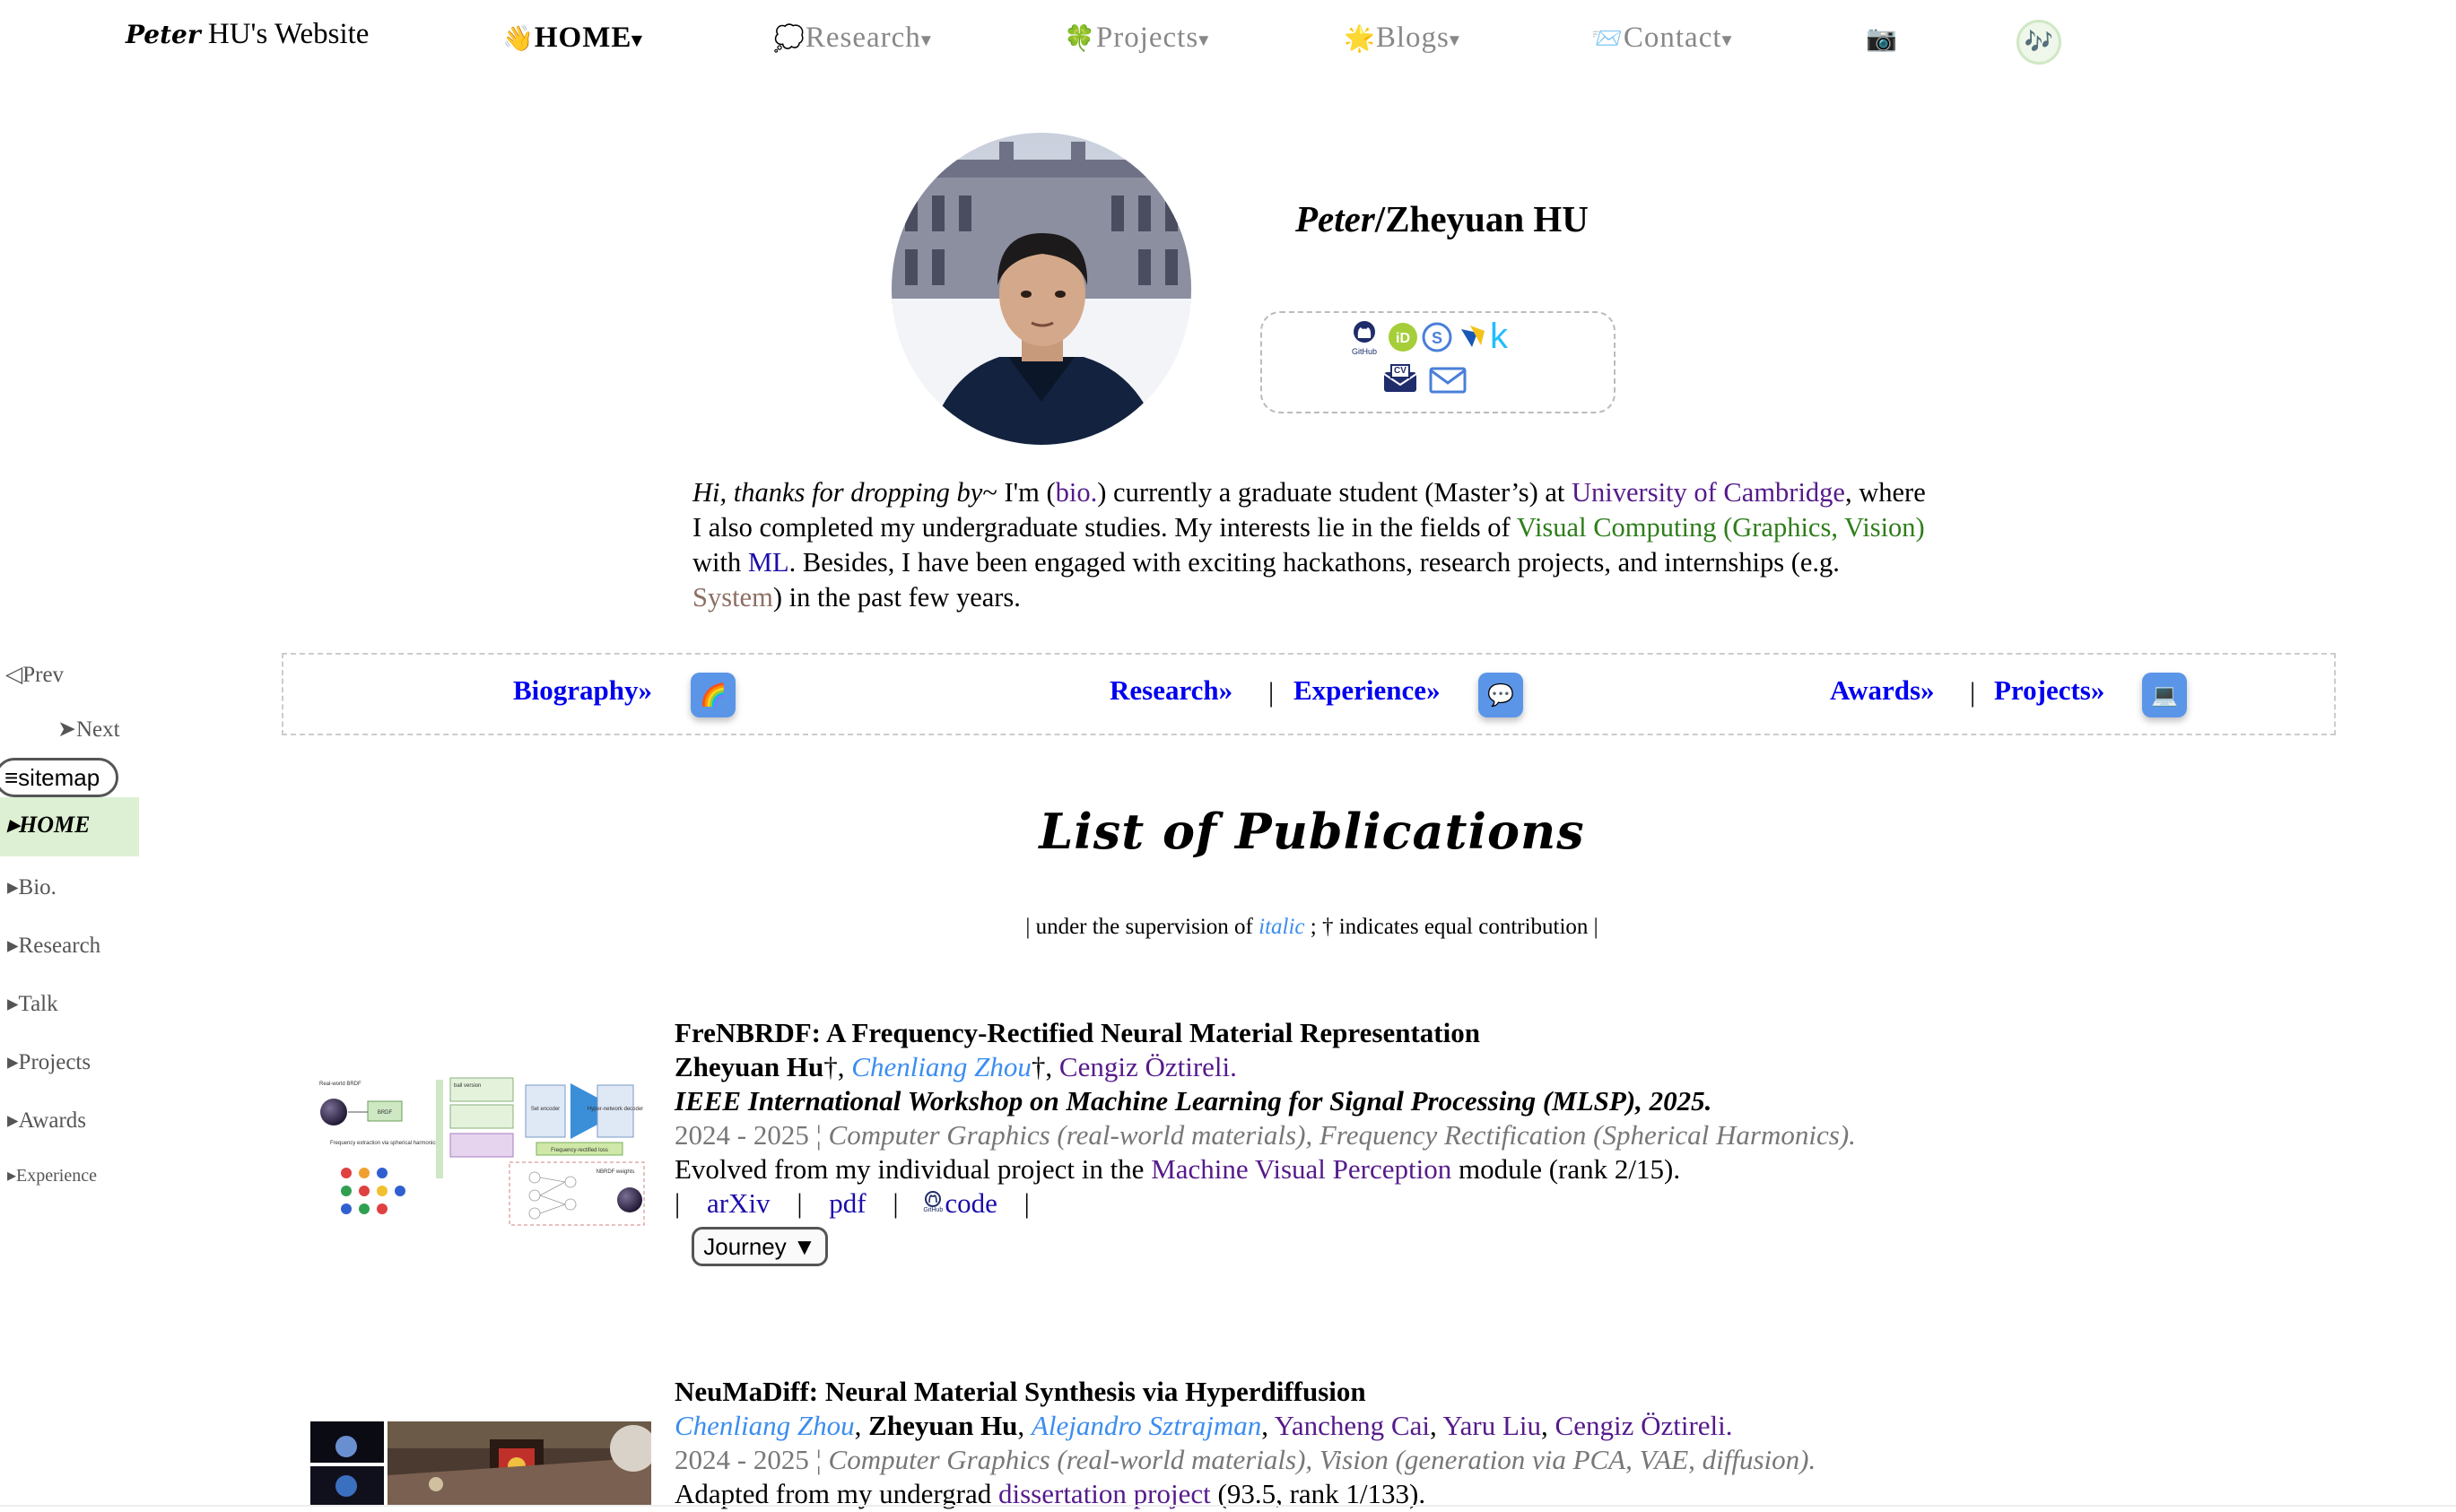 This screenshot has height=1512, width=2456. I want to click on waving-hand-icon: 👋, so click(518, 38).